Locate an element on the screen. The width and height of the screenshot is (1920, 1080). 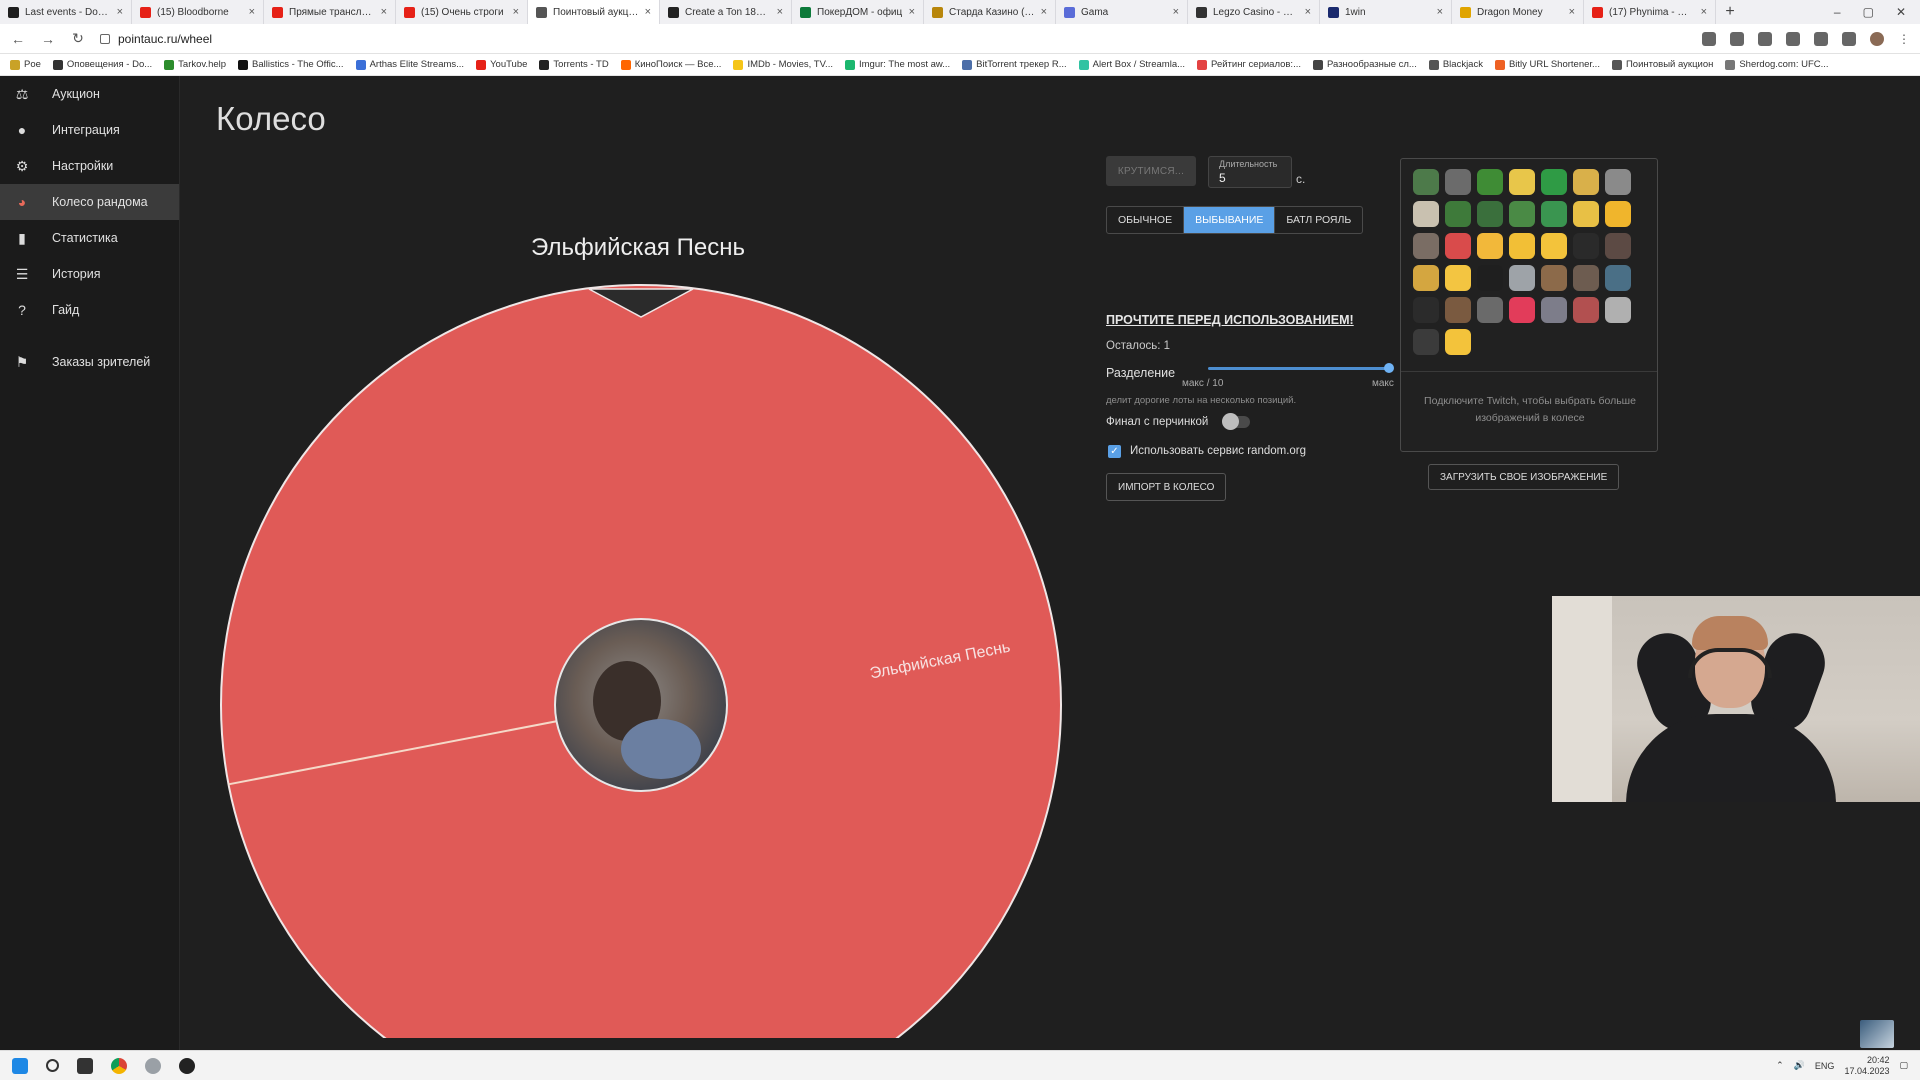
final-toggle-knob is located at coordinates (1230, 421).